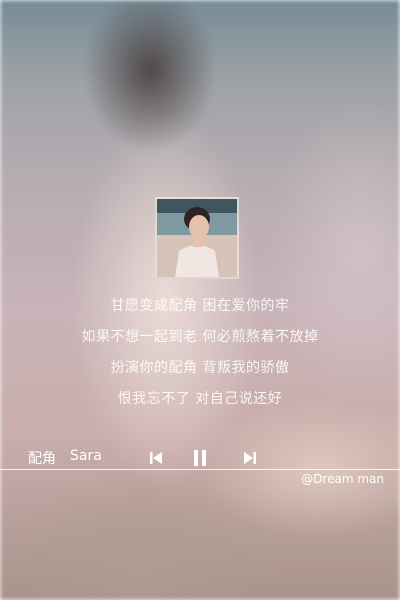 Image resolution: width=400 pixels, height=600 pixels. I want to click on lyric-line: 如果不想一起到老 何必煎熬着不放掉, so click(200, 337).